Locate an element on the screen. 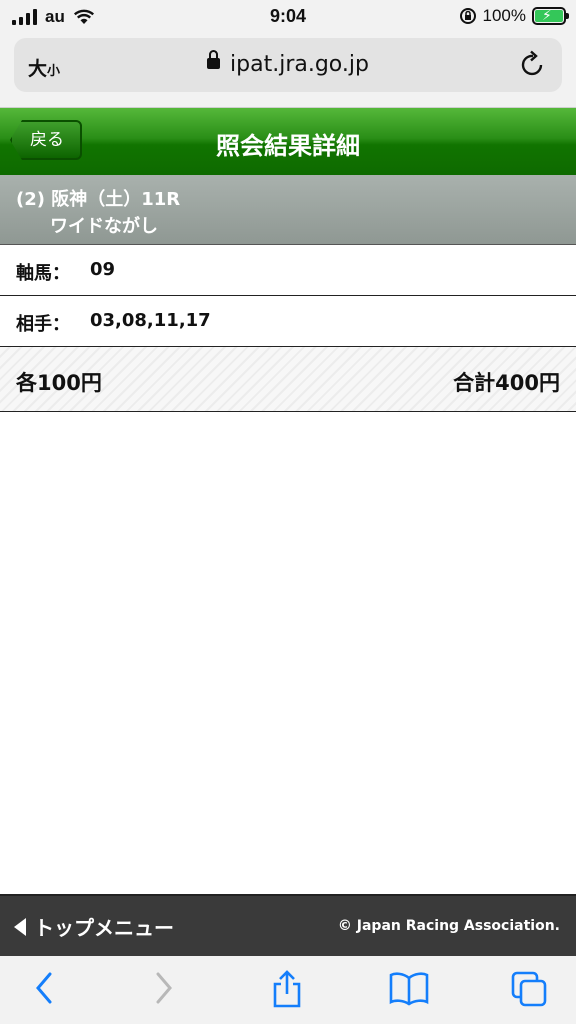  page-title: 照会結果詳細 is located at coordinates (288, 146).